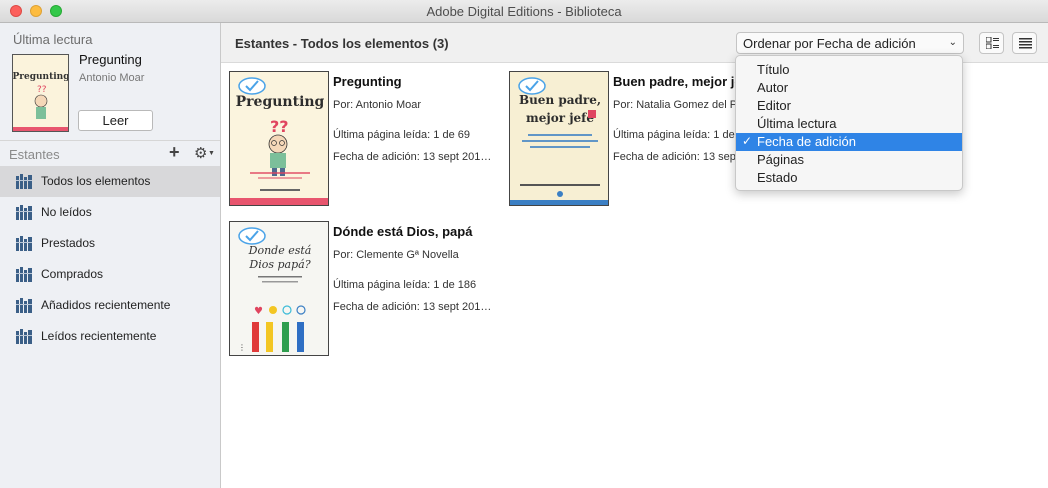 This screenshot has height=488, width=1048. I want to click on book-author: Por: Antonio Moar, so click(377, 105).